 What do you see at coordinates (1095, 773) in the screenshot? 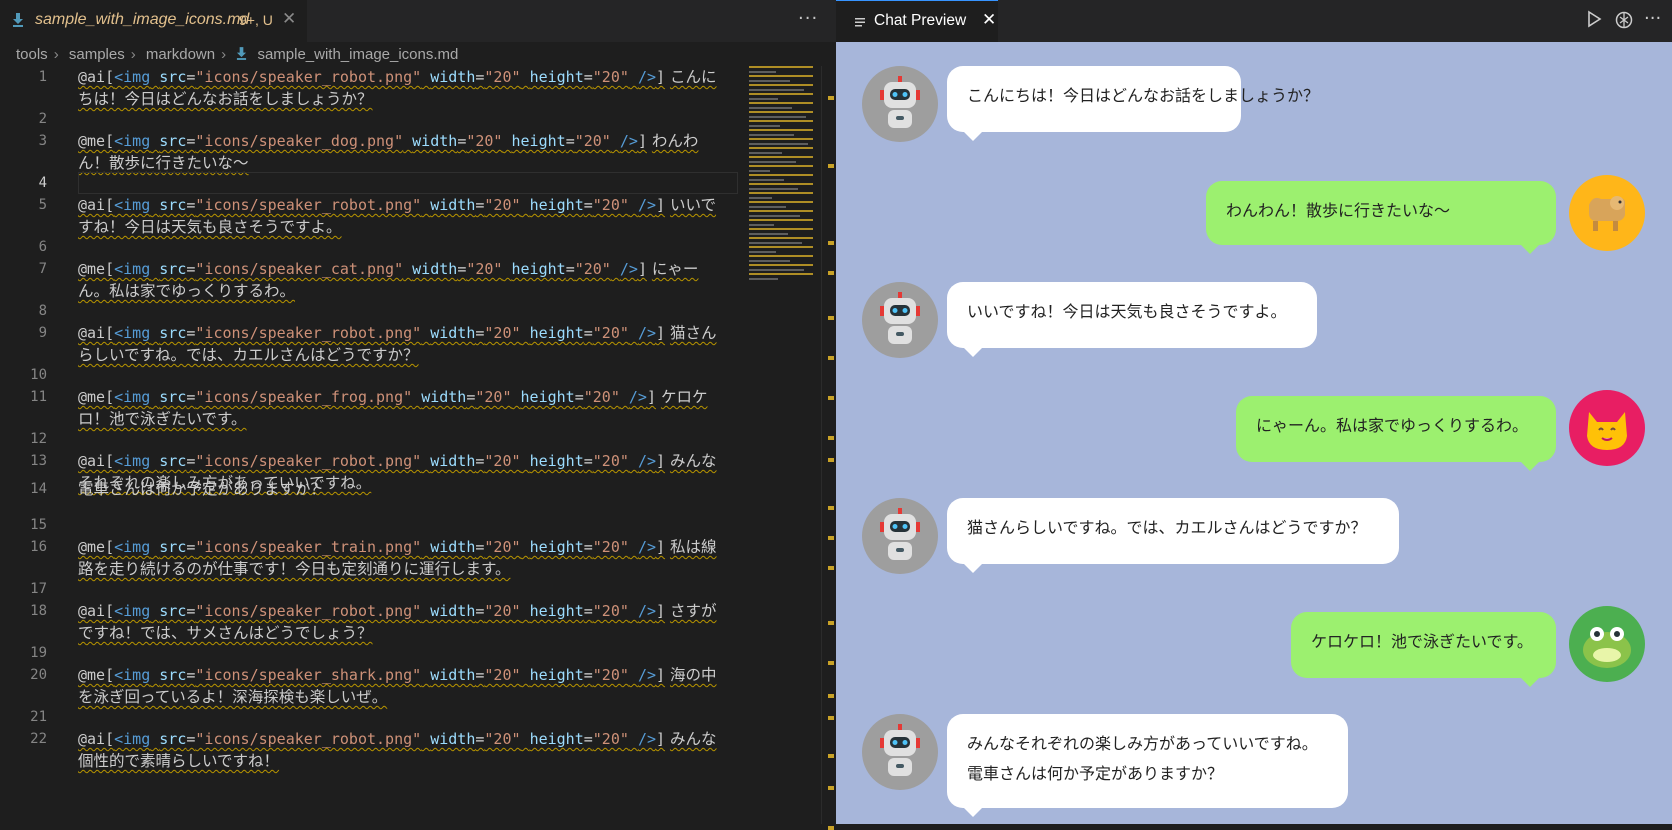
I see `chat-message-text: 電車さんは何か予定がありますか？` at bounding box center [1095, 773].